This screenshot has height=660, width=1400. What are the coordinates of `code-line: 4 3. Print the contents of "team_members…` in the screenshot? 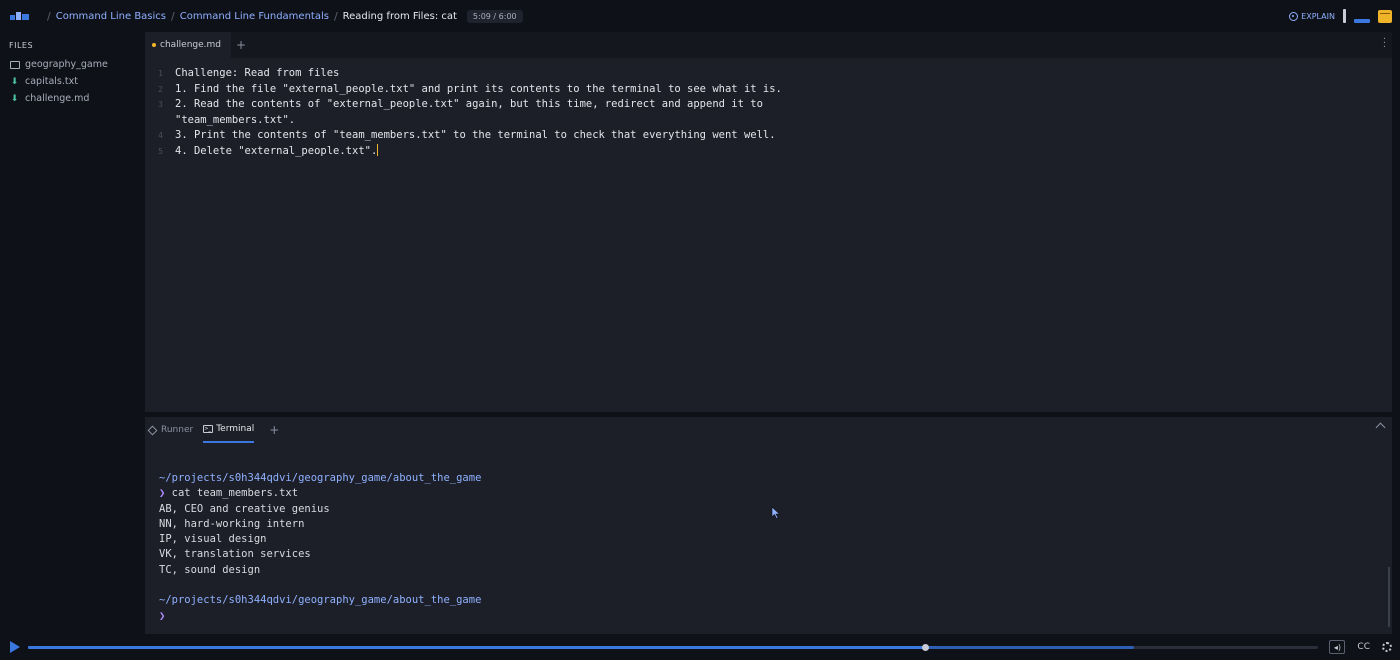 It's located at (768, 136).